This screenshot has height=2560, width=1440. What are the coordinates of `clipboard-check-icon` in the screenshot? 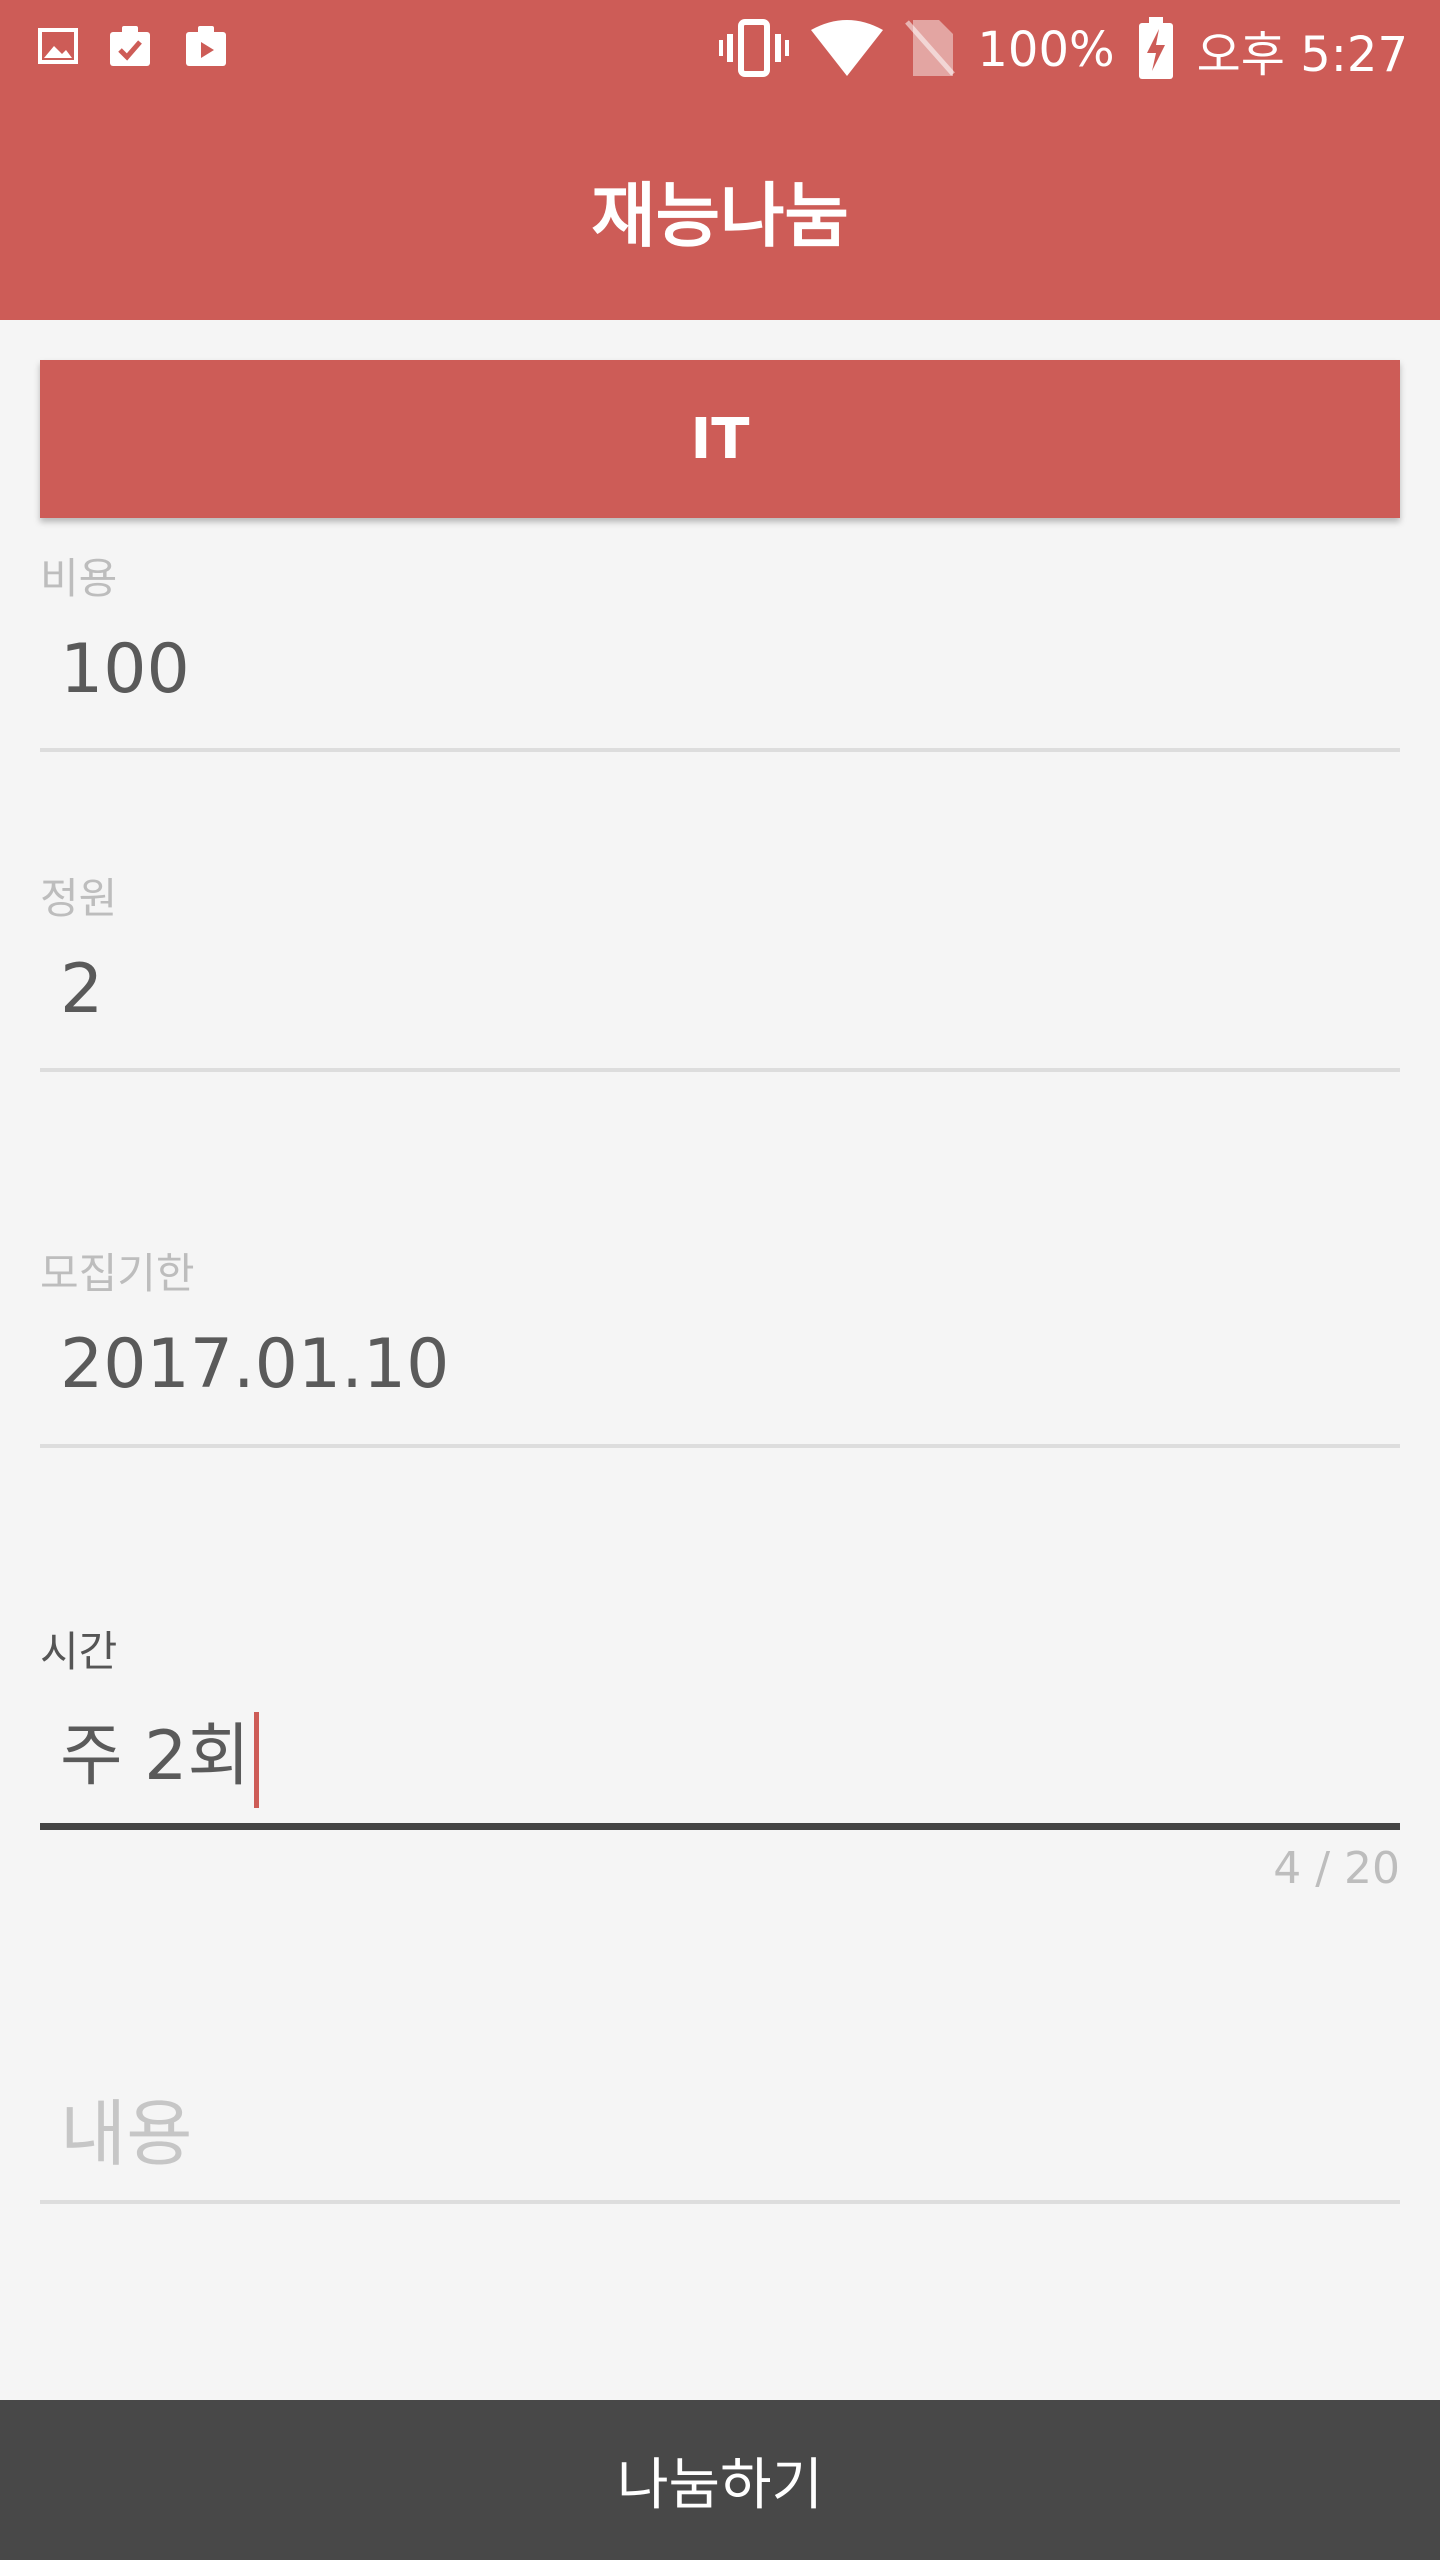 It's located at (130, 48).